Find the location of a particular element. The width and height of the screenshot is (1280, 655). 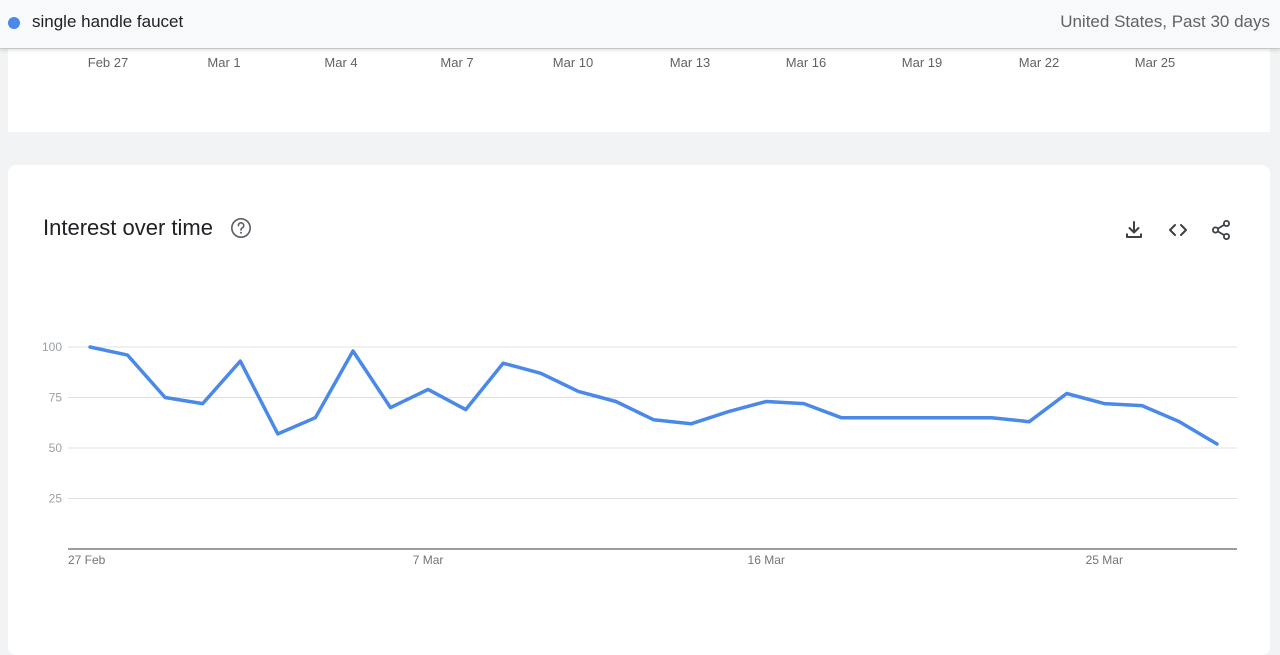

x-tick-label: 16 Mar is located at coordinates (766, 560).